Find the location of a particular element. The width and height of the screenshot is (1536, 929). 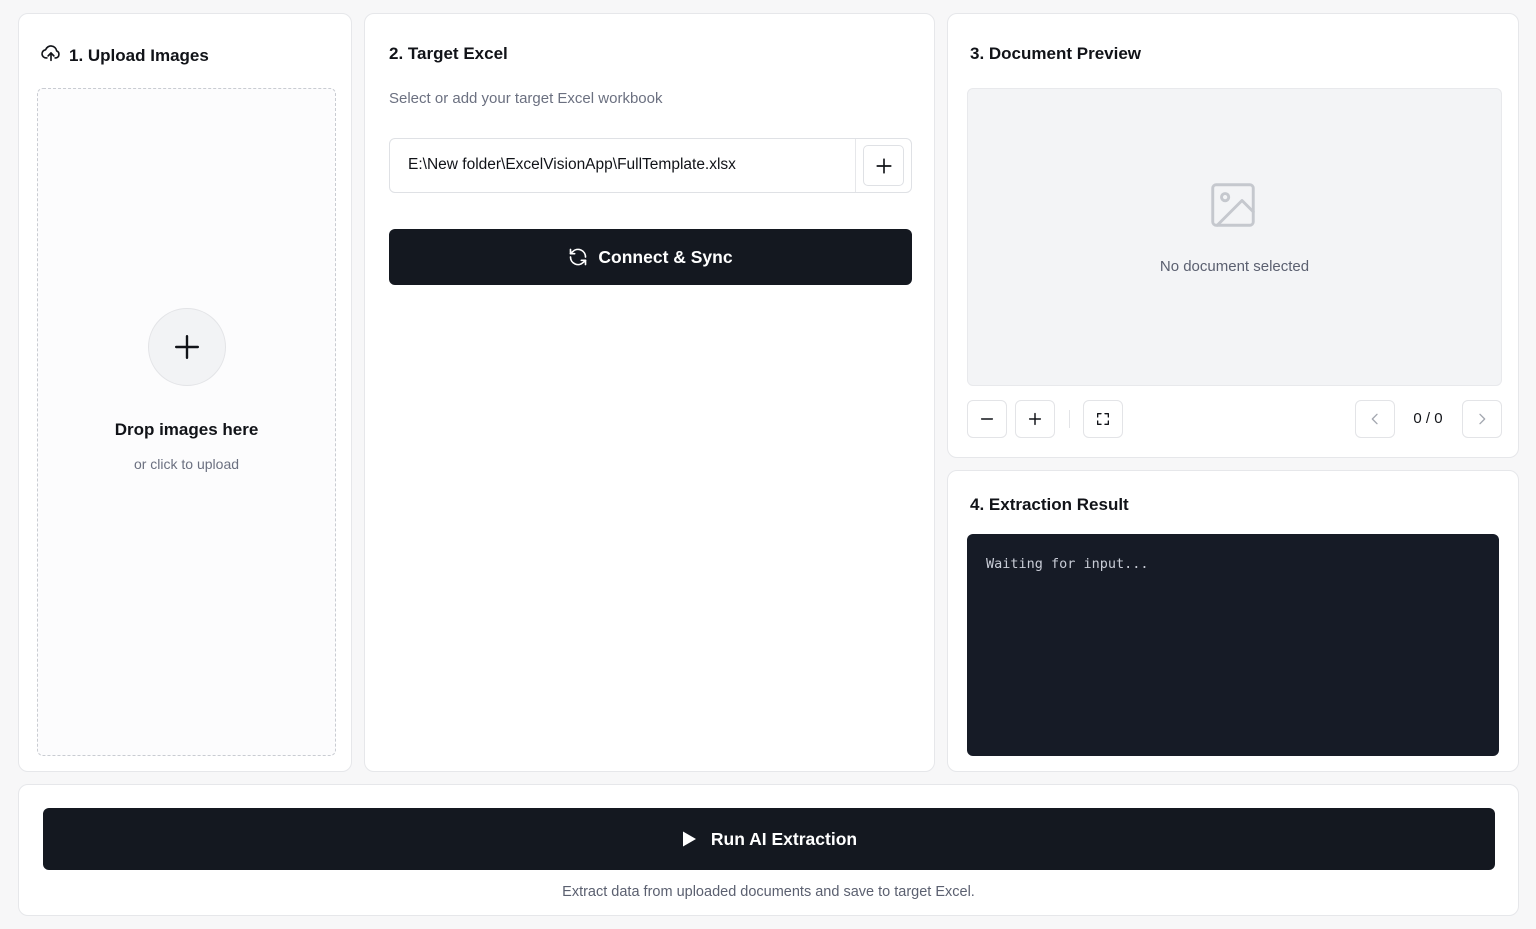

excel-path-field is located at coordinates (650, 165).